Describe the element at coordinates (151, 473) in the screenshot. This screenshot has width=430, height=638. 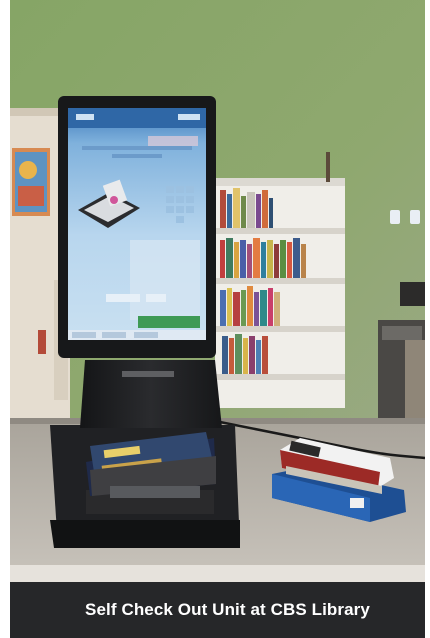
I see `book-stack-on-kiosk` at that location.